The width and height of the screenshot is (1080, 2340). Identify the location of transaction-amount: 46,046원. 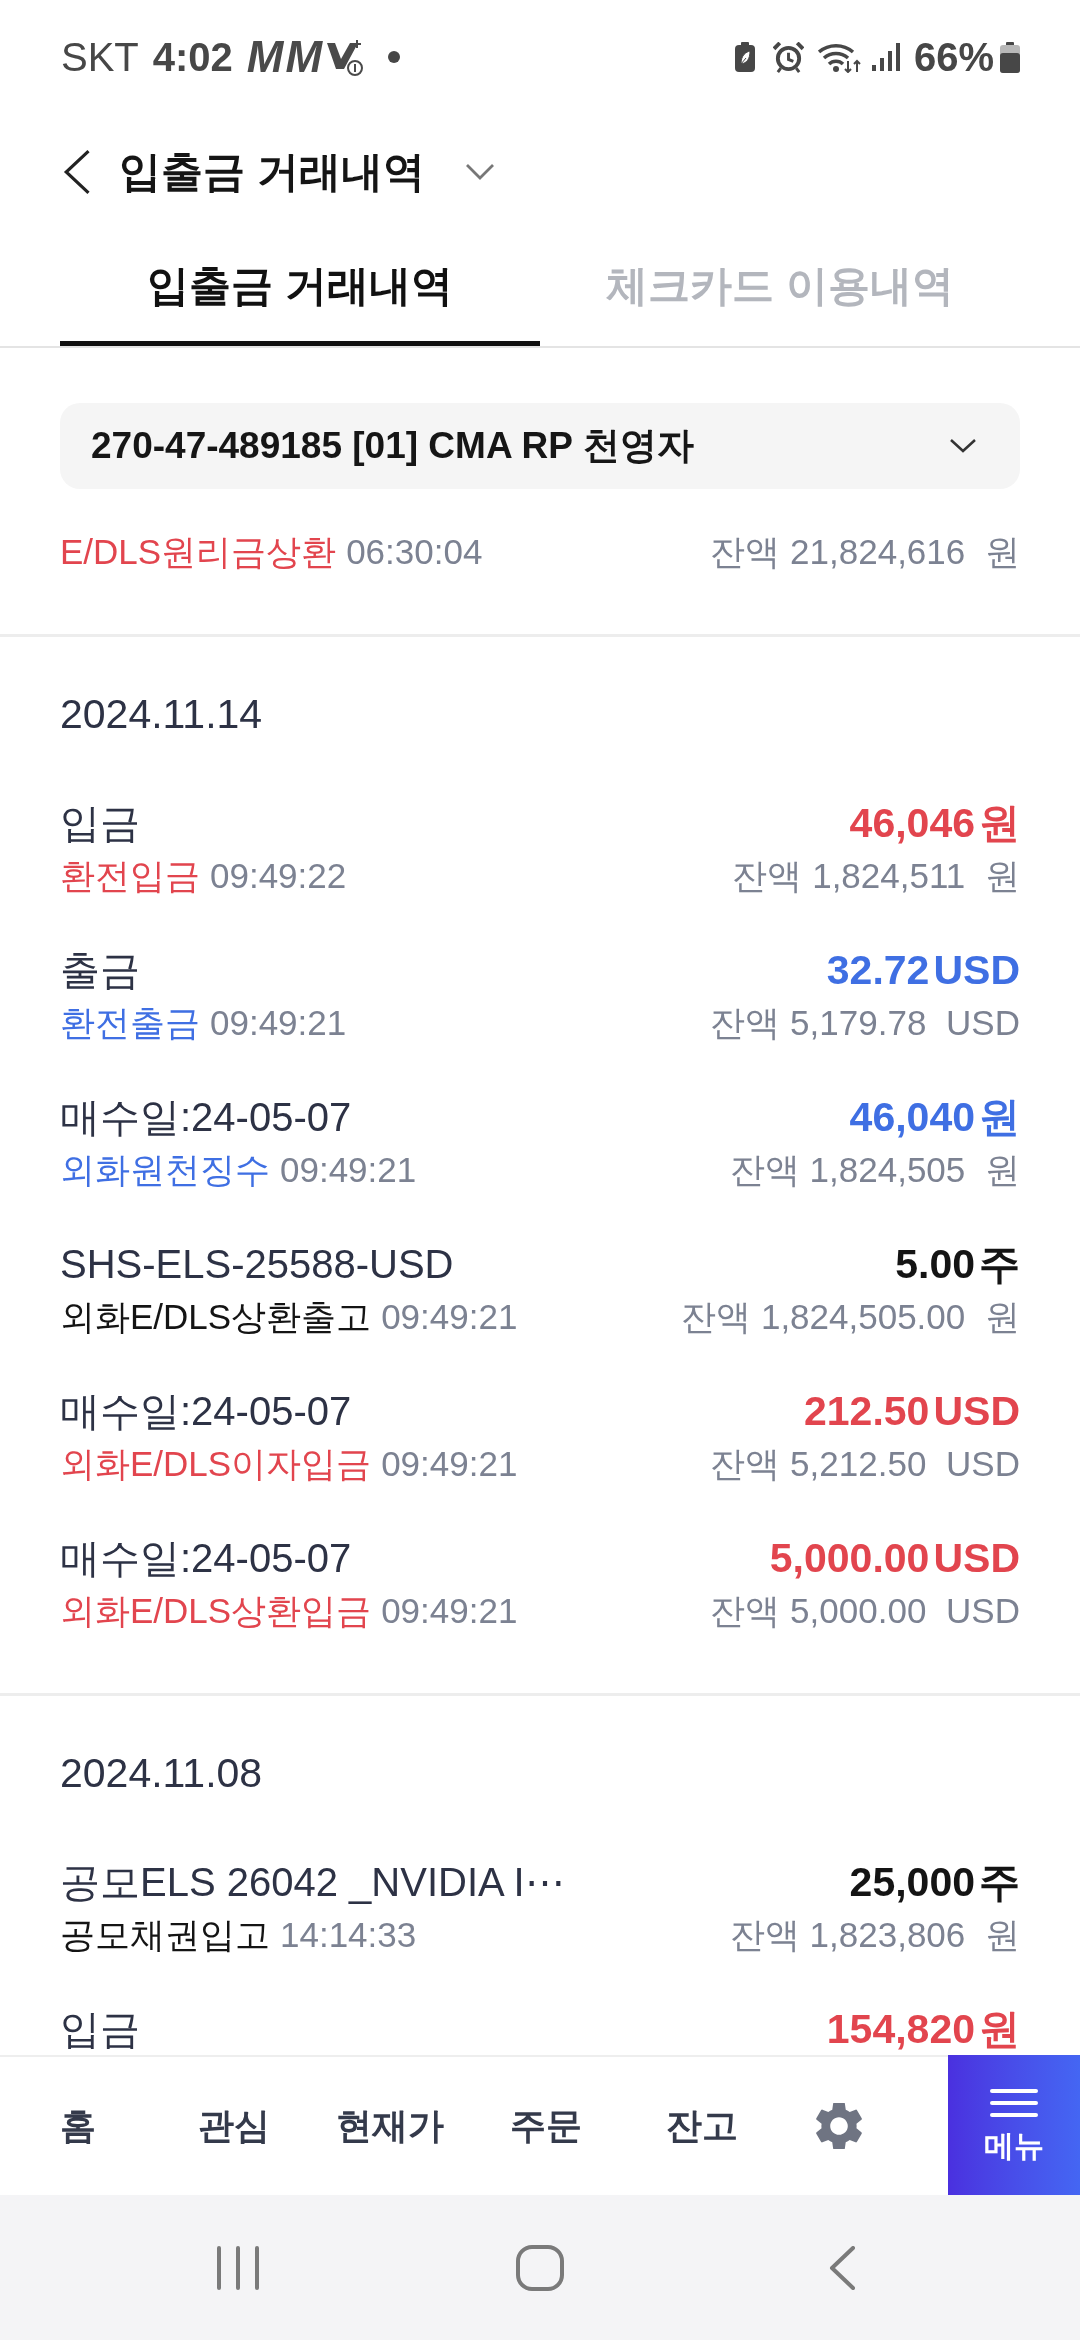
(934, 823).